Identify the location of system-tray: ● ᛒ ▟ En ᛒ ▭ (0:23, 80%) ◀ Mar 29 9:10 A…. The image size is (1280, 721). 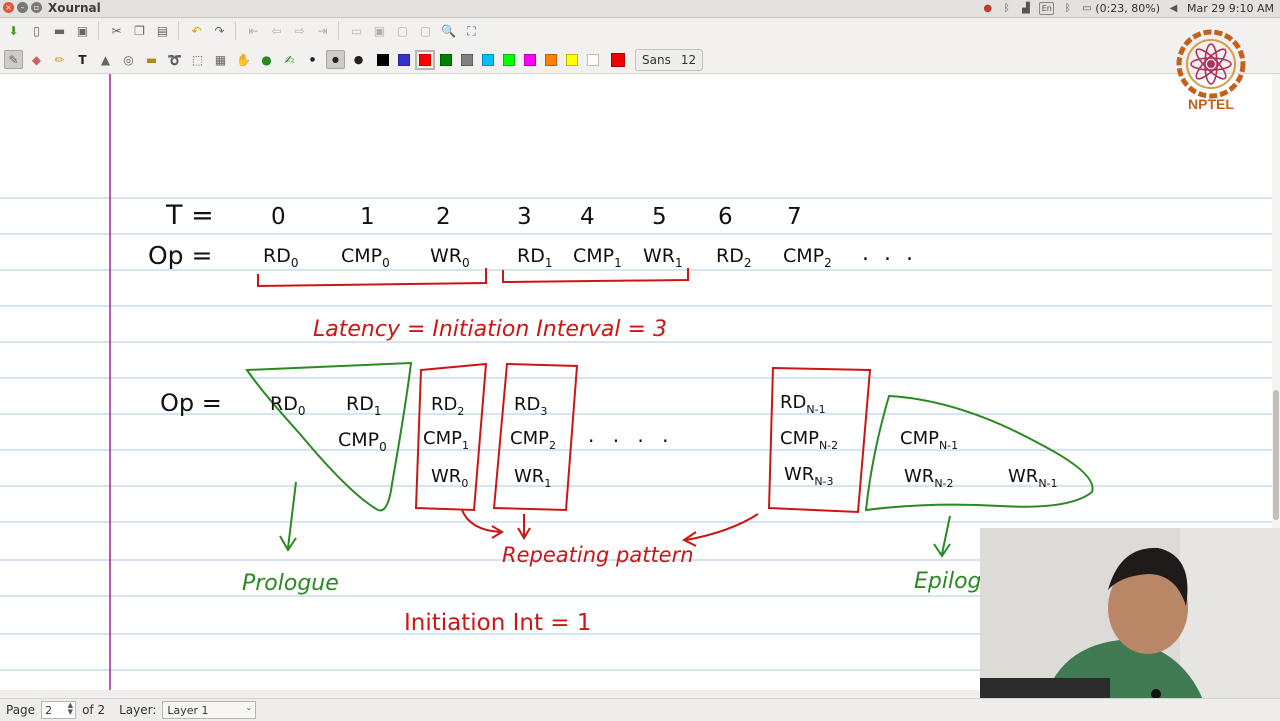
(1128, 8).